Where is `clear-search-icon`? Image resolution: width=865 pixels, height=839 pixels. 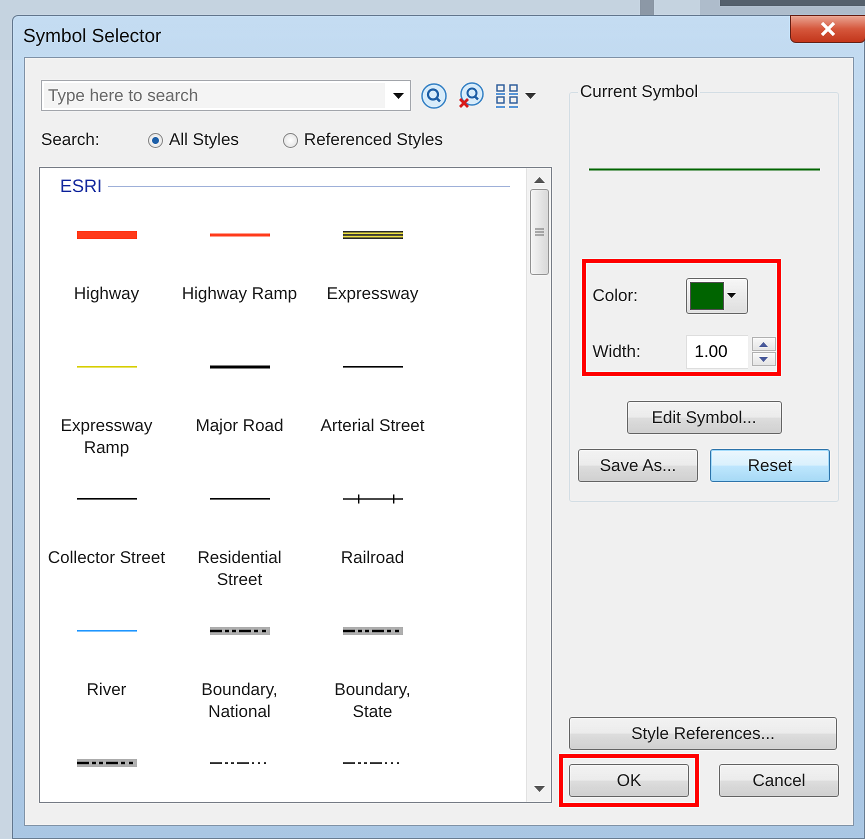 clear-search-icon is located at coordinates (471, 96).